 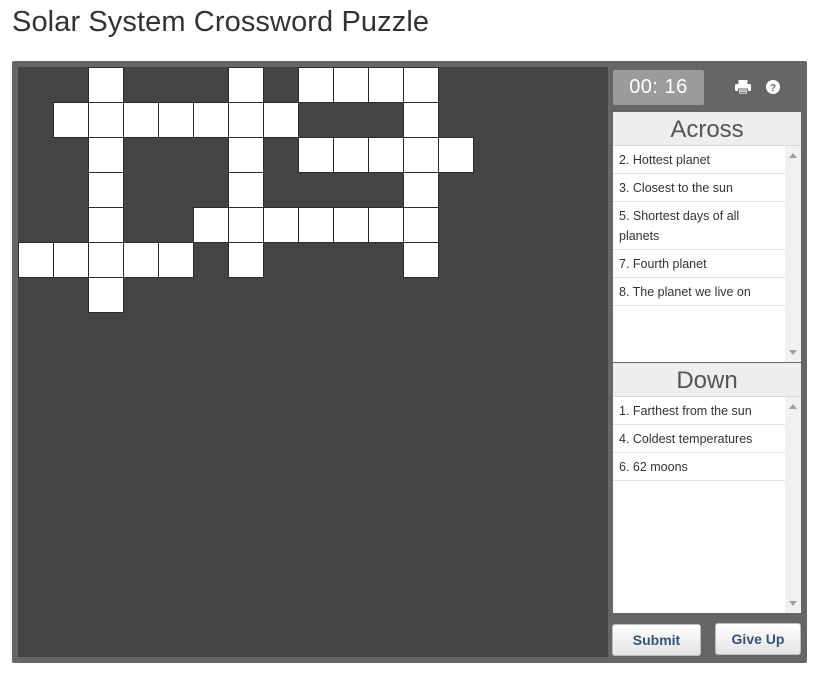 I want to click on clue-item: 7. Fourth planet, so click(x=699, y=264).